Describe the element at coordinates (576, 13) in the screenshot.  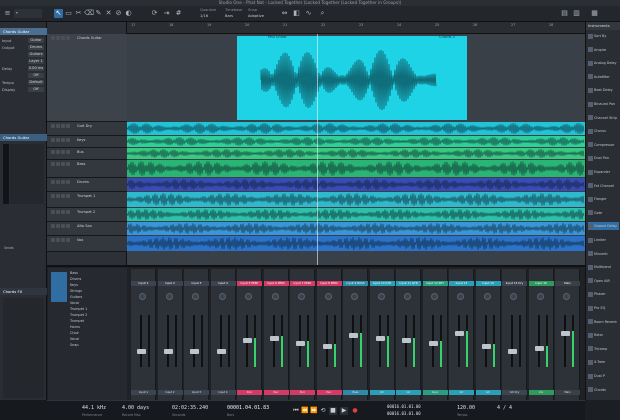
I see `mix-view-icon: ▥` at that location.